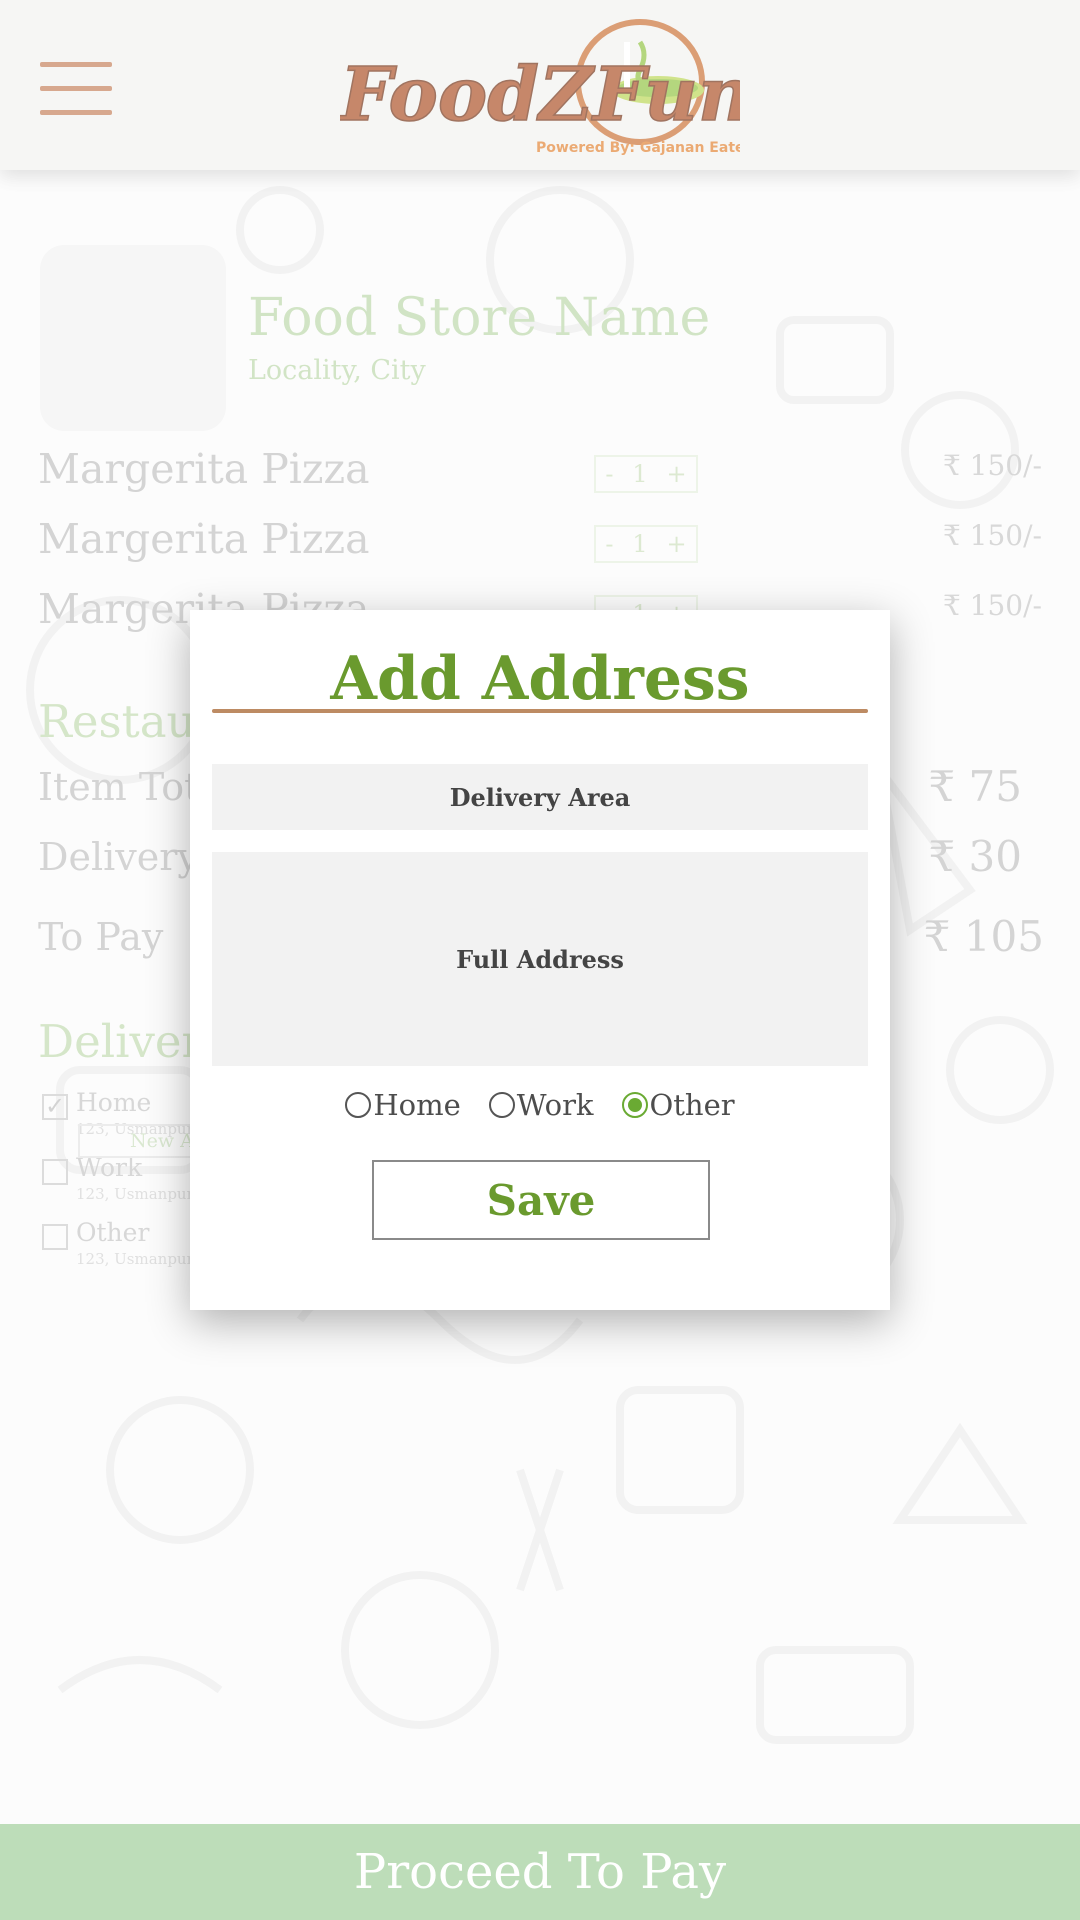  I want to click on radio-label: Work, so click(555, 1105).